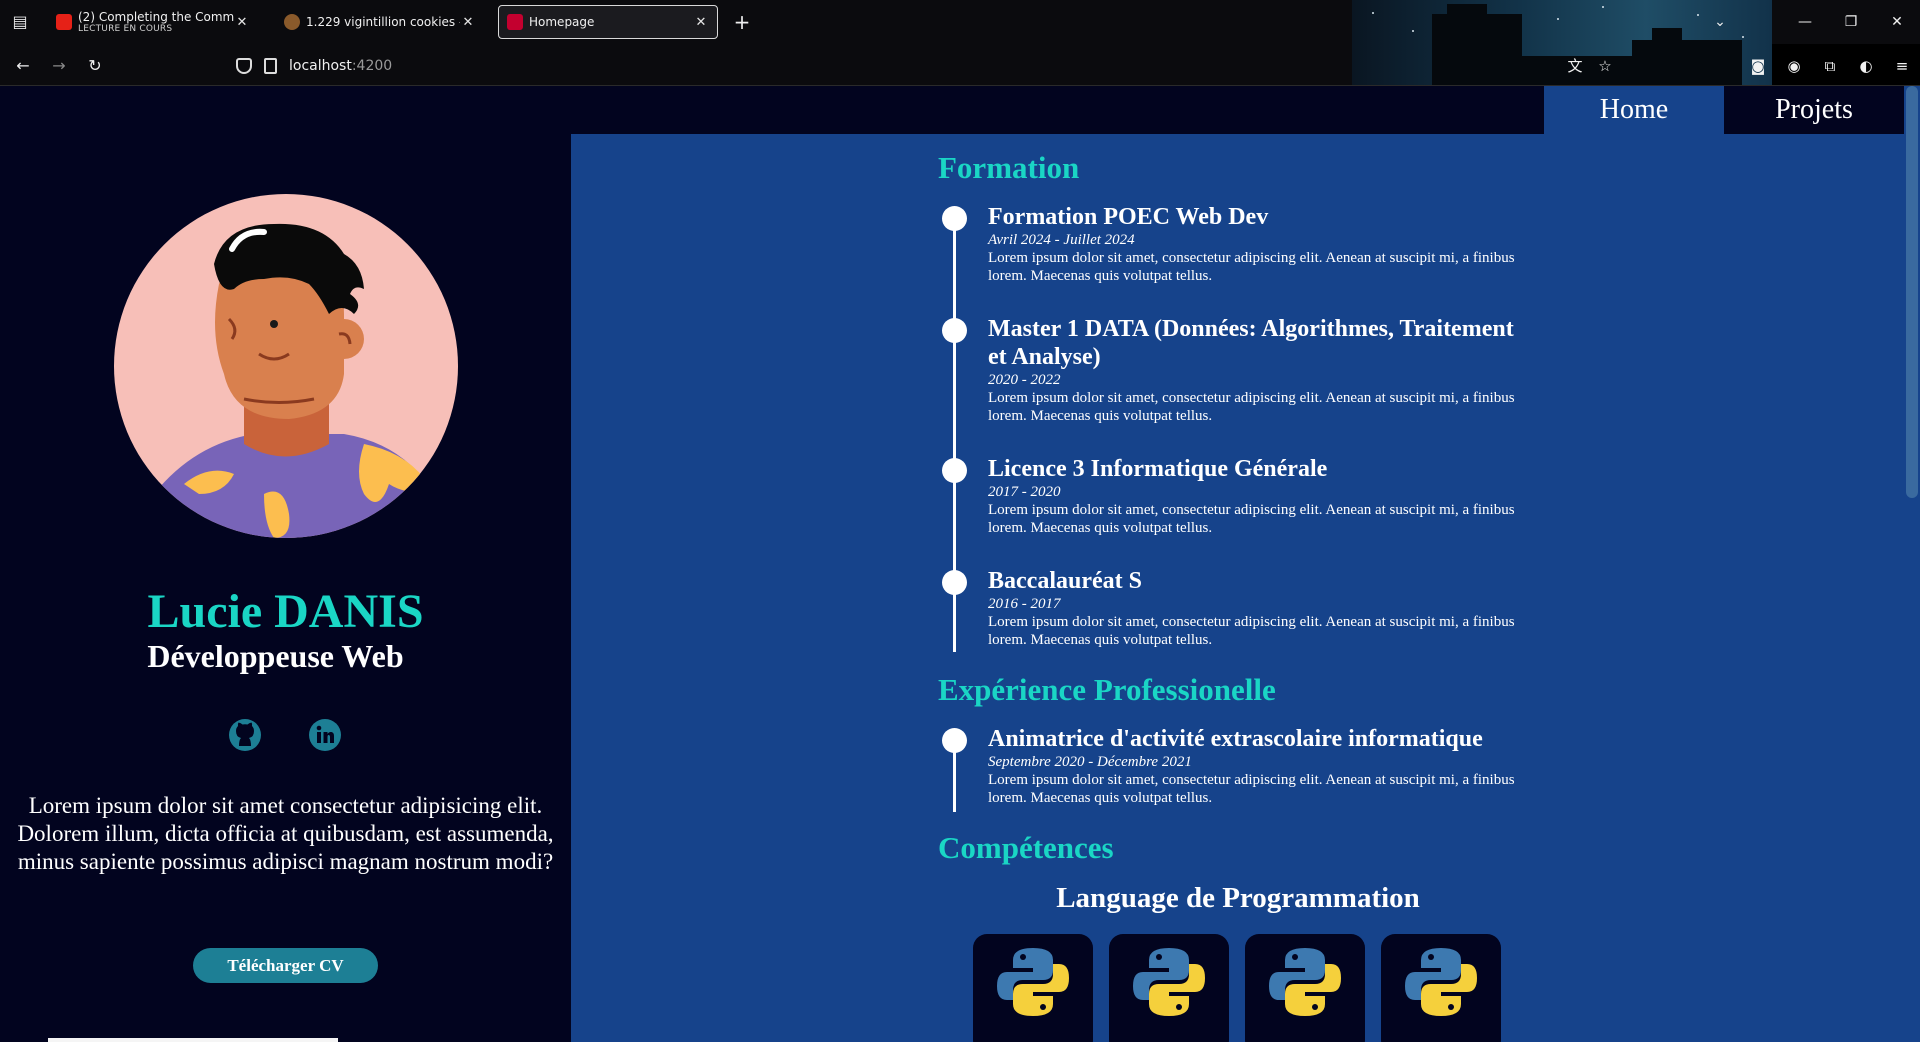 This screenshot has width=1920, height=1042. What do you see at coordinates (1605, 66) in the screenshot?
I see `star-icon: ☆` at bounding box center [1605, 66].